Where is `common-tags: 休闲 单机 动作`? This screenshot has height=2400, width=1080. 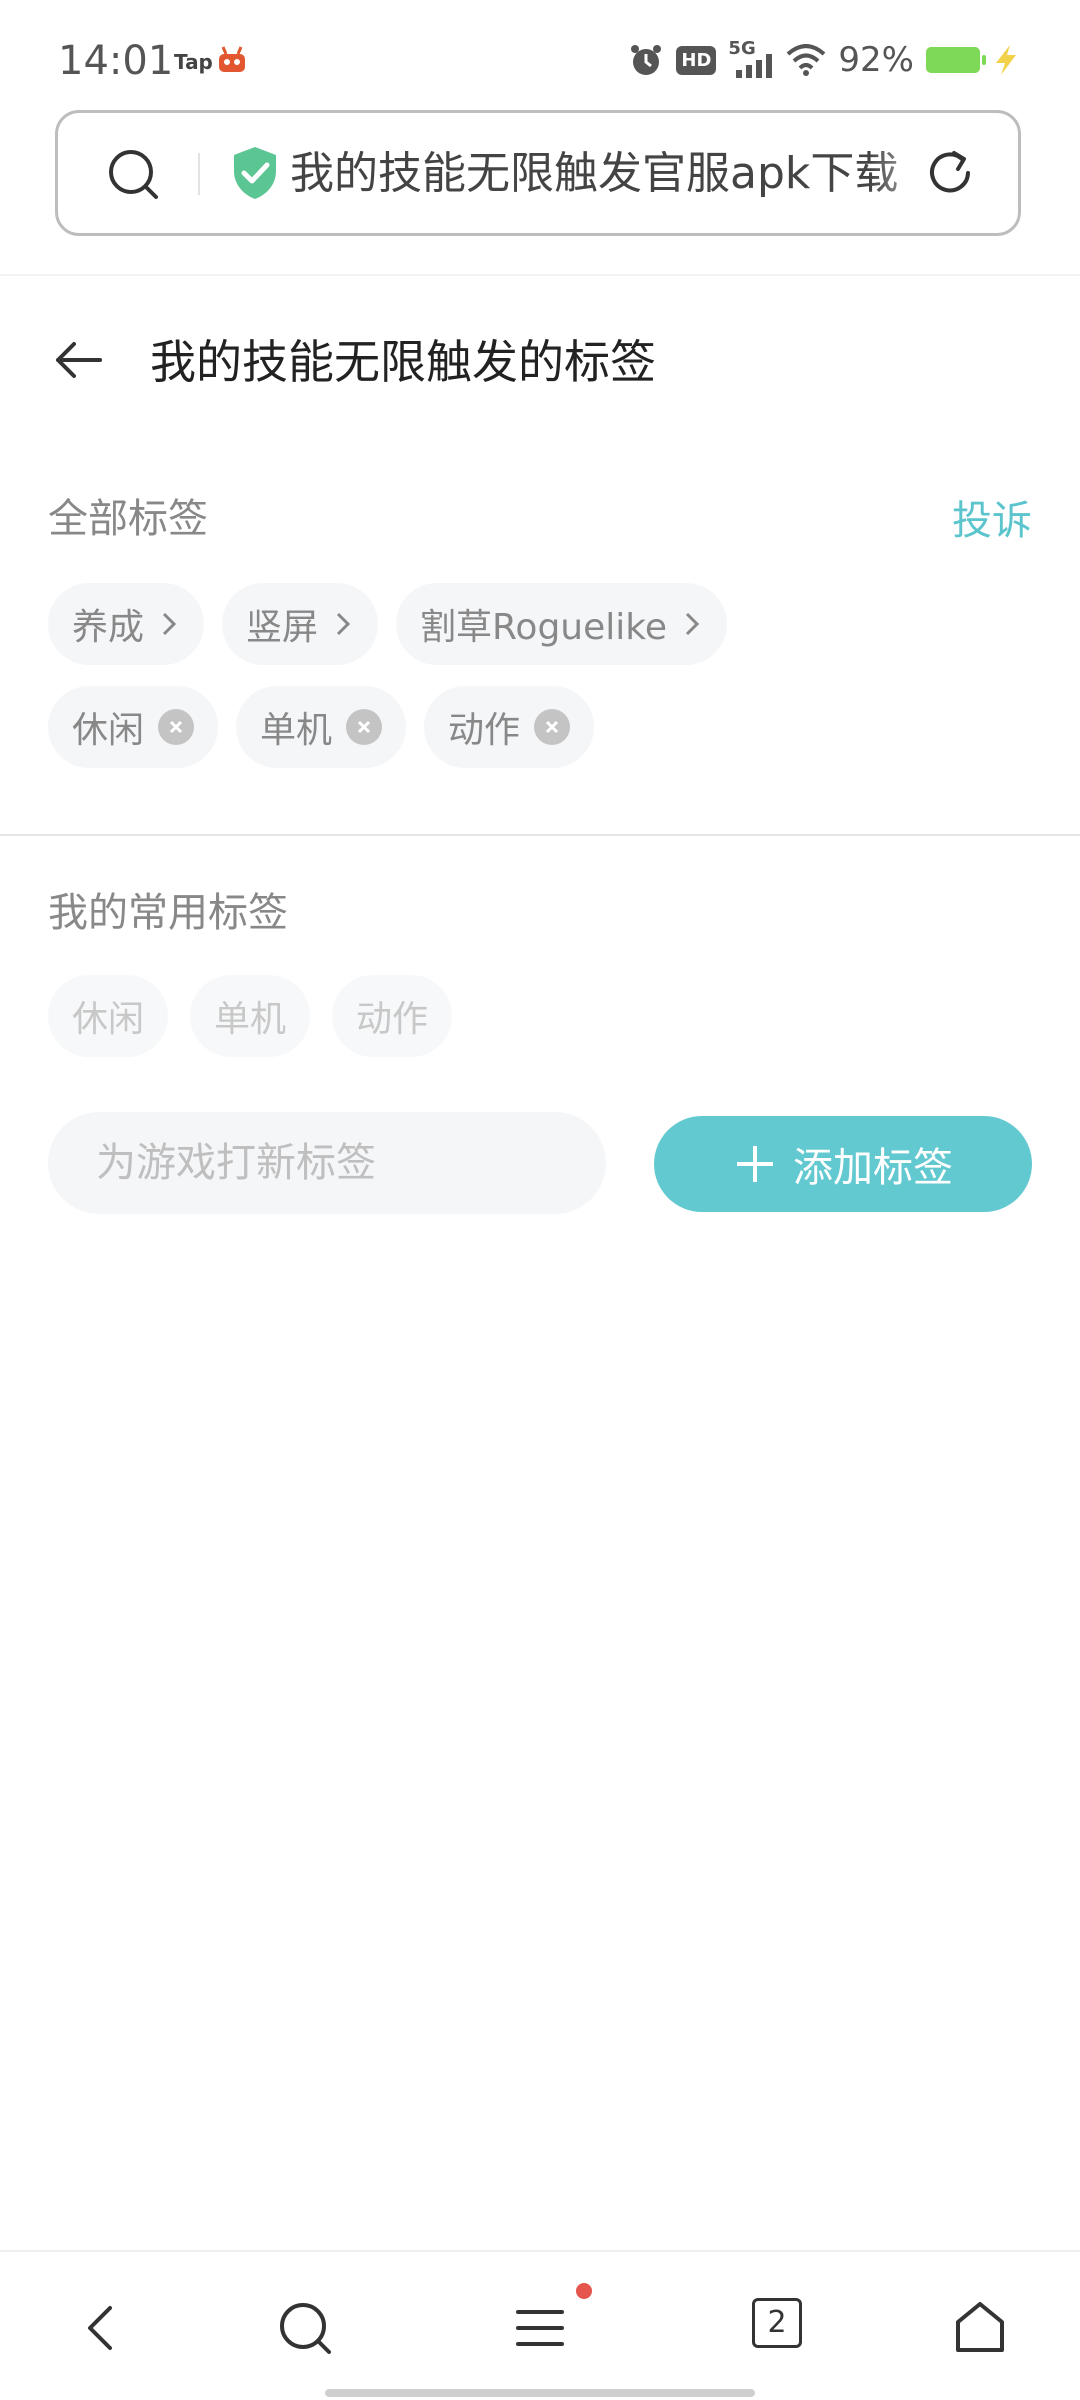 common-tags: 休闲 单机 动作 is located at coordinates (250, 1016).